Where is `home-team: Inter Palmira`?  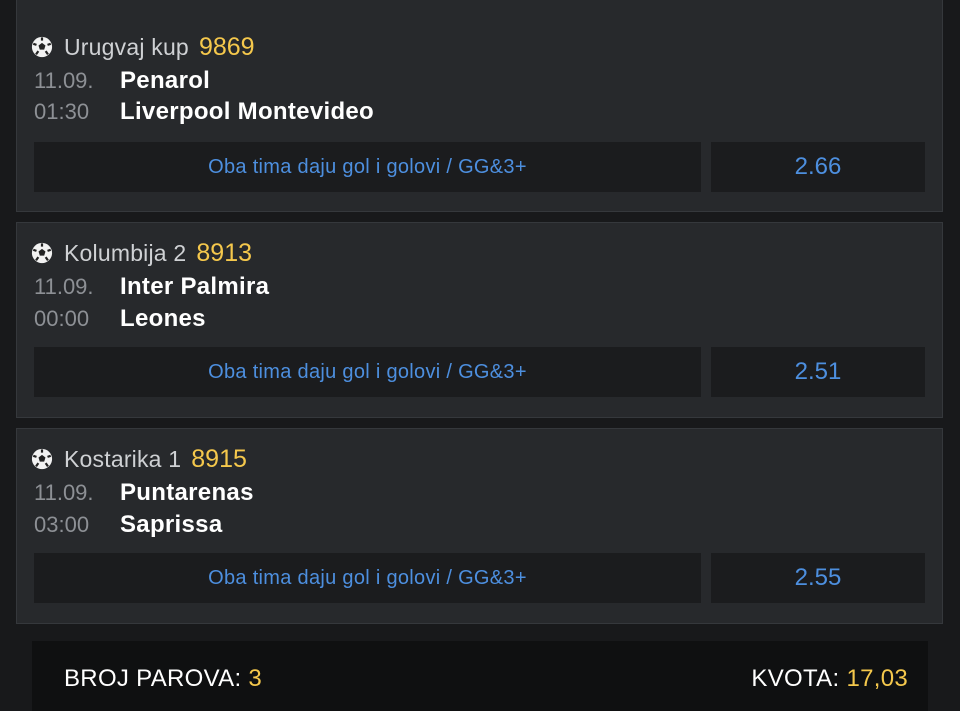
home-team: Inter Palmira is located at coordinates (195, 286).